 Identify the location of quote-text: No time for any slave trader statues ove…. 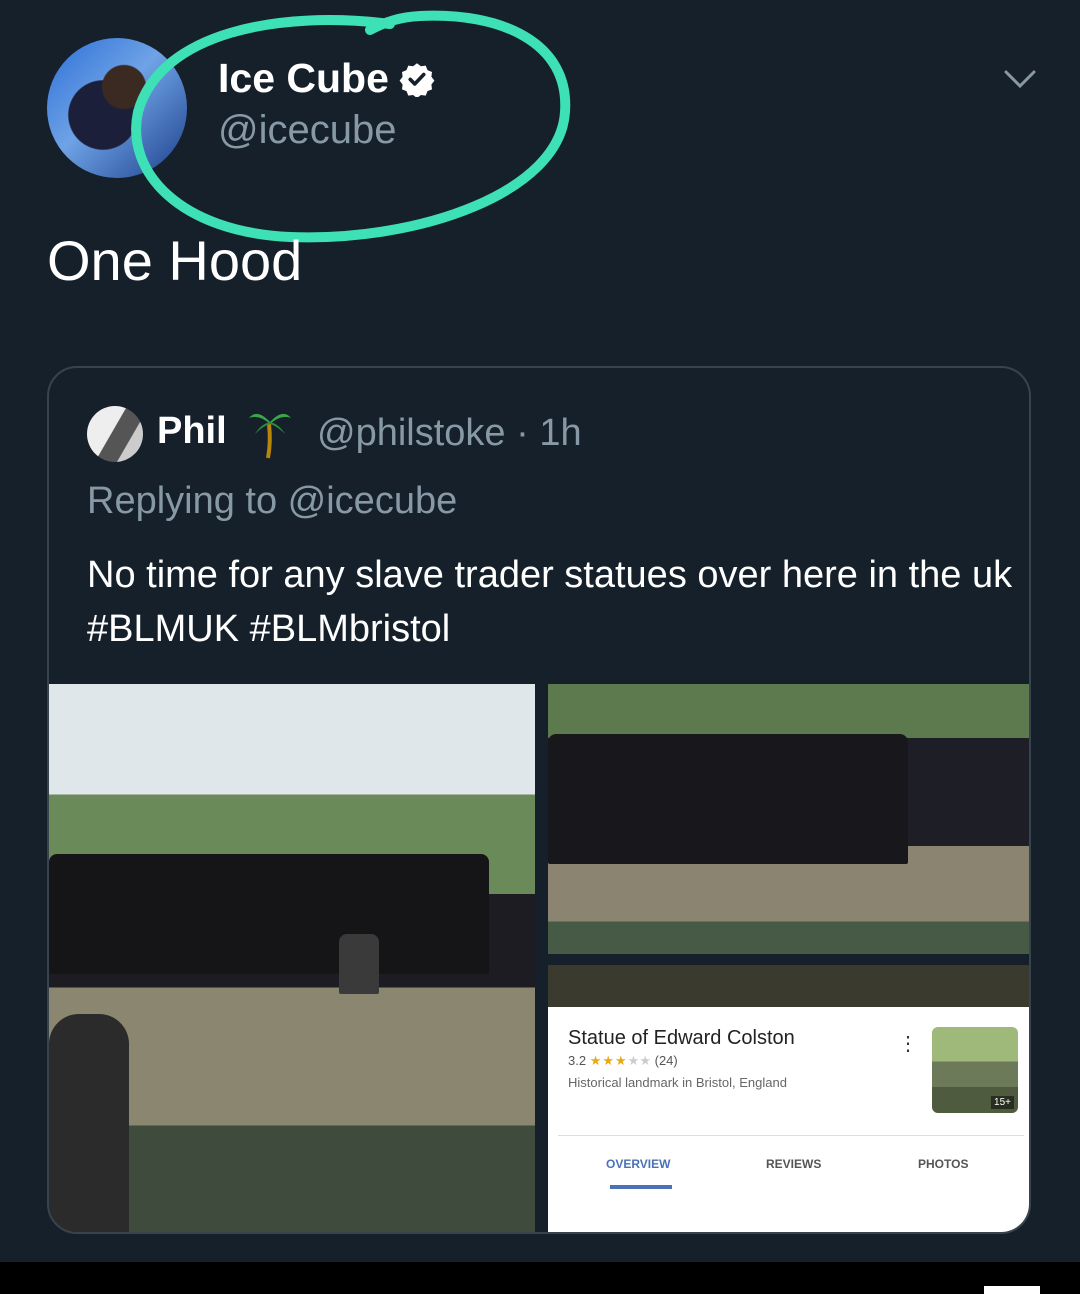
(550, 602).